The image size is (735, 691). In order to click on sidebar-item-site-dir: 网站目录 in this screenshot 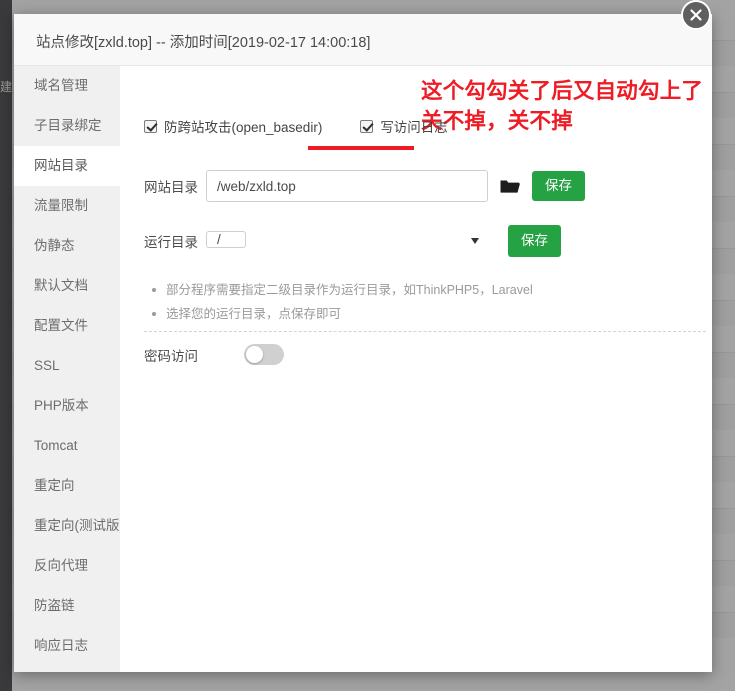, I will do `click(67, 166)`.